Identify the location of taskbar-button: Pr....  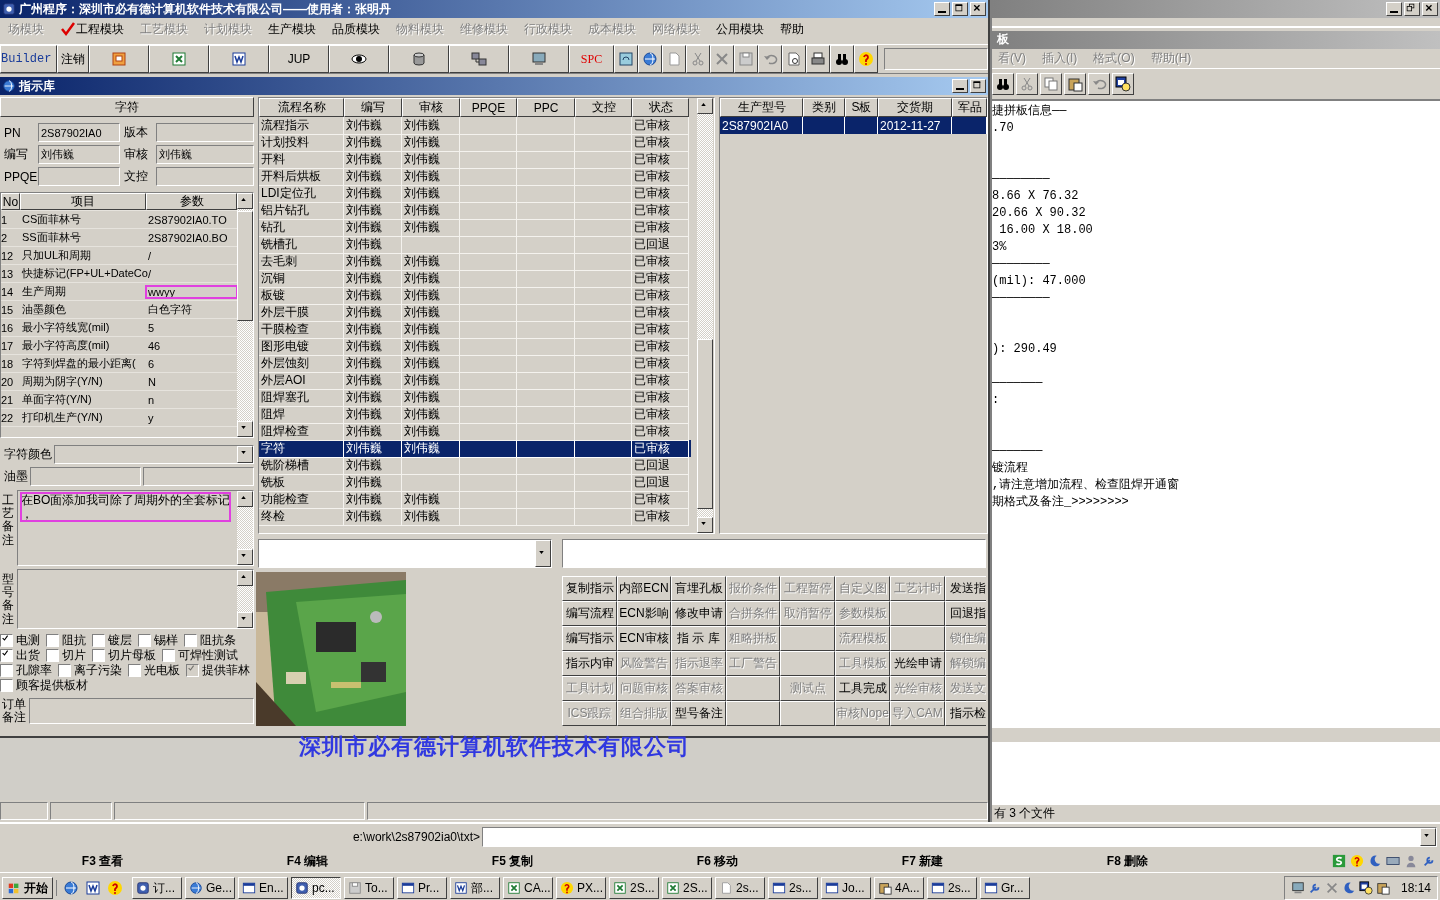
(422, 888).